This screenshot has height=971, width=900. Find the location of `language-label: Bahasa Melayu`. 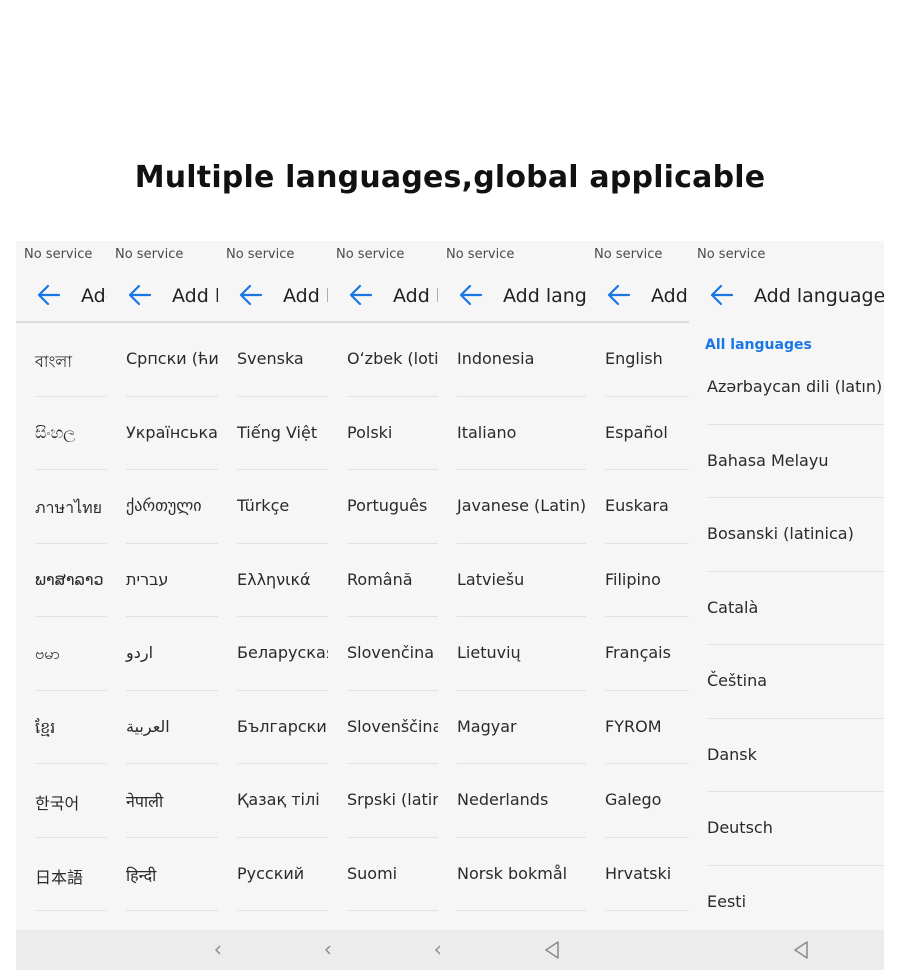

language-label: Bahasa Melayu is located at coordinates (768, 460).